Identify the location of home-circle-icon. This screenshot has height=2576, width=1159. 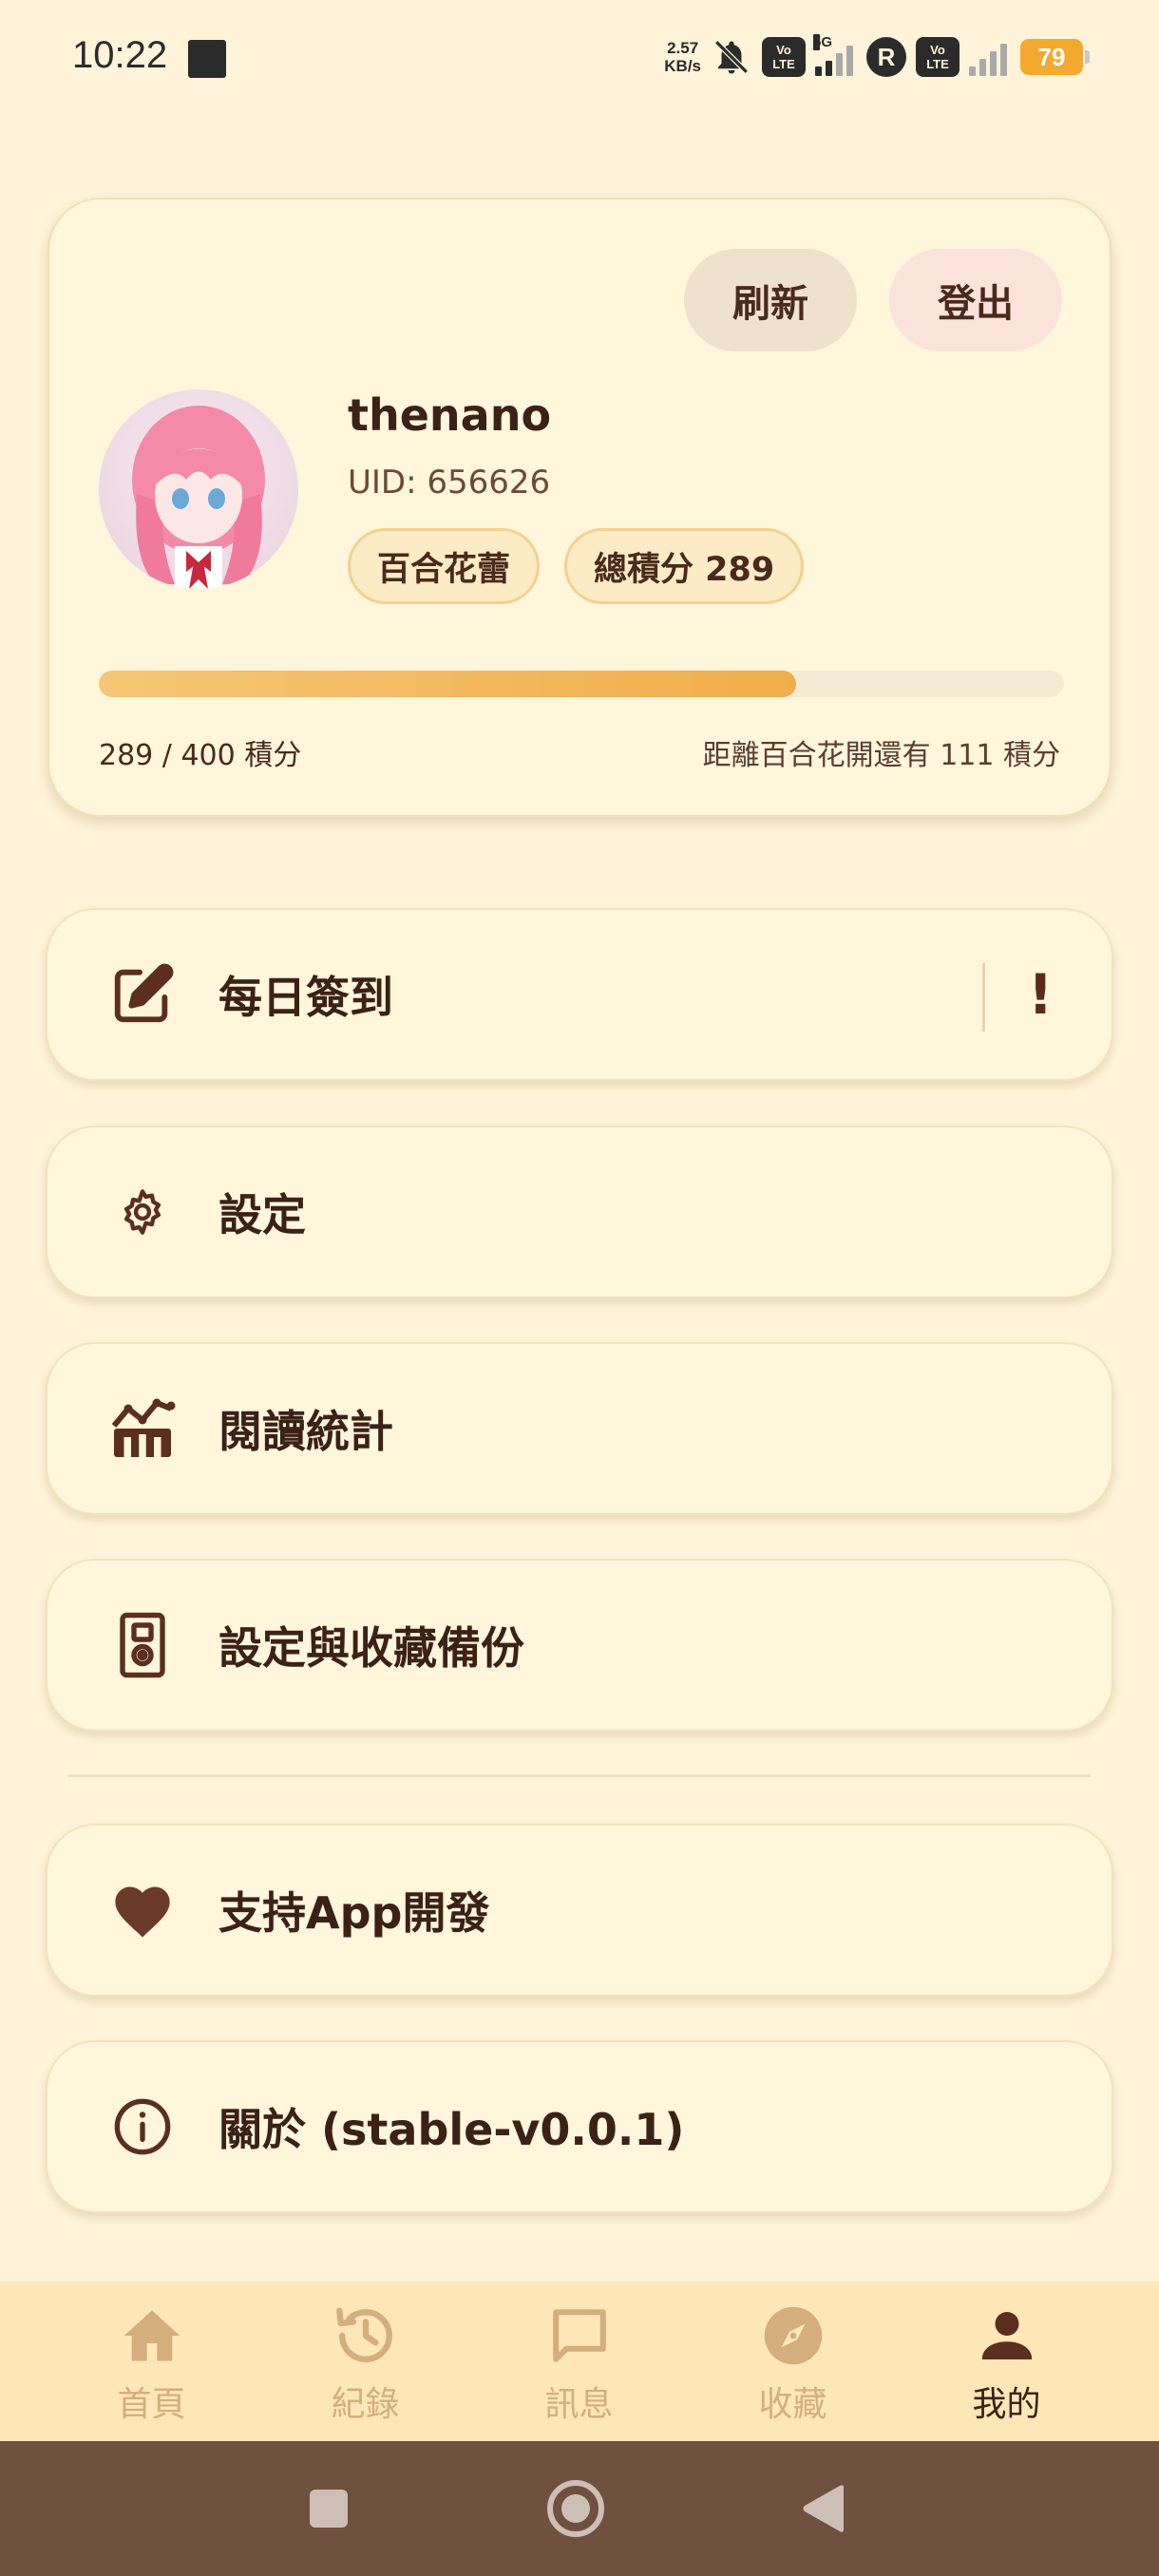
(575, 2508).